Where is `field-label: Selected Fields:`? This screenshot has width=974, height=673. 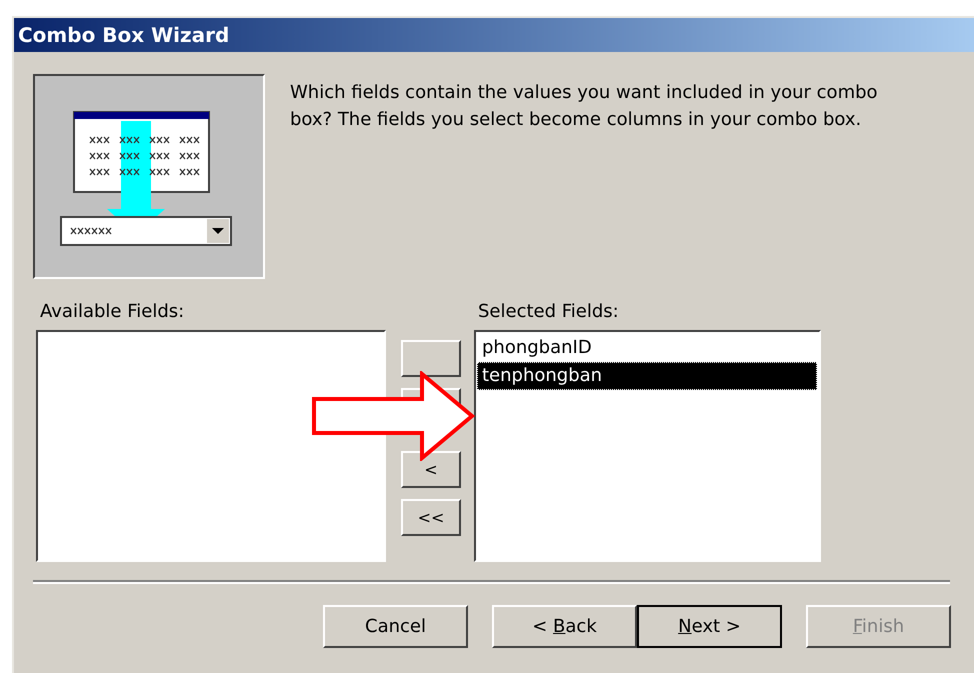
field-label: Selected Fields: is located at coordinates (548, 312).